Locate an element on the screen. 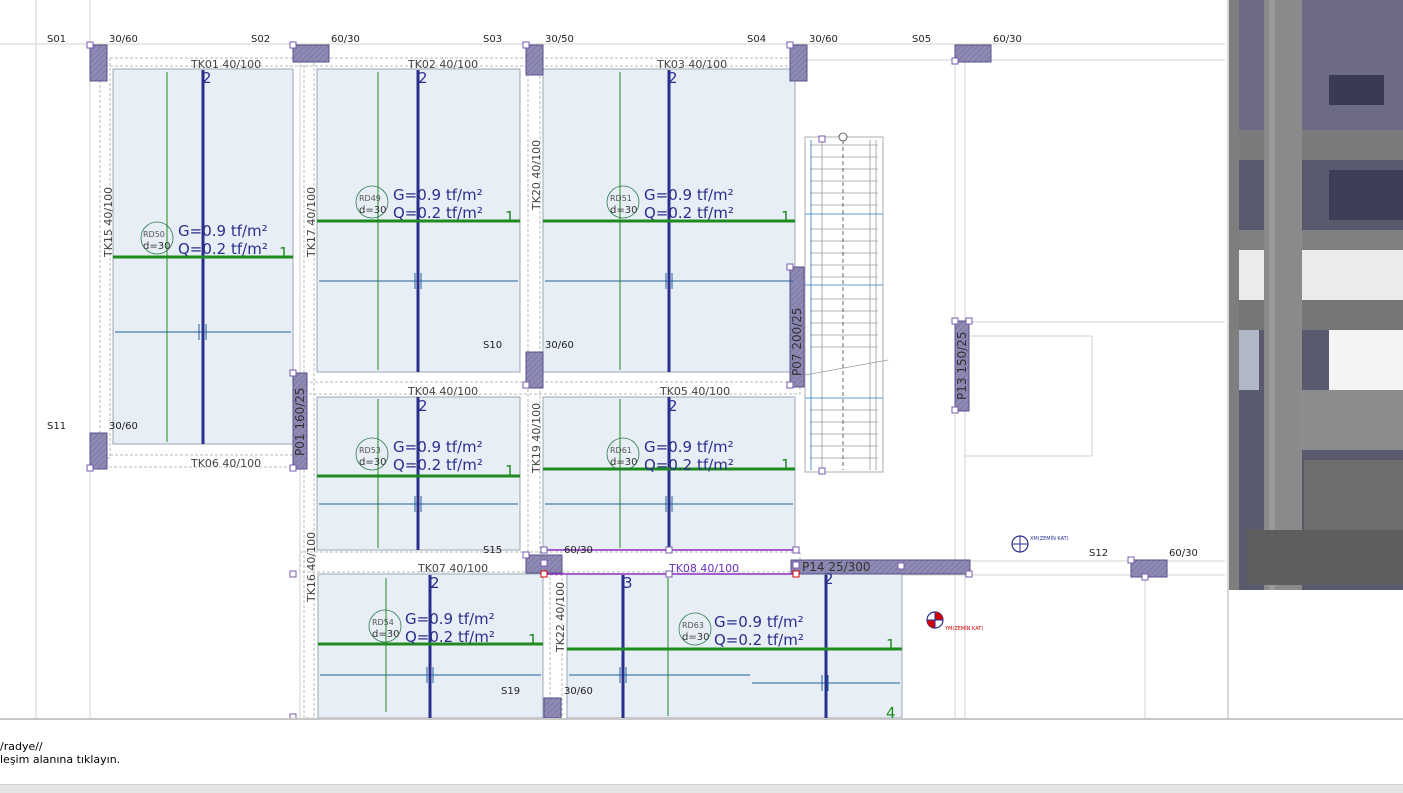 This screenshot has height=793, width=1403. svg-text: TK01 40/100 is located at coordinates (225, 64).